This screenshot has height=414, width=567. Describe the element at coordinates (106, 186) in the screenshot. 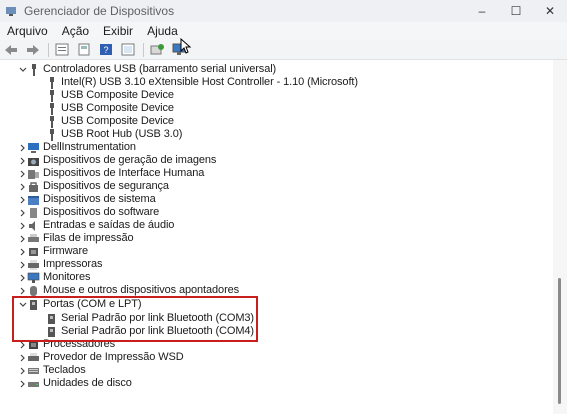

I see `tree-node-label: Dispositivos de segurança` at that location.